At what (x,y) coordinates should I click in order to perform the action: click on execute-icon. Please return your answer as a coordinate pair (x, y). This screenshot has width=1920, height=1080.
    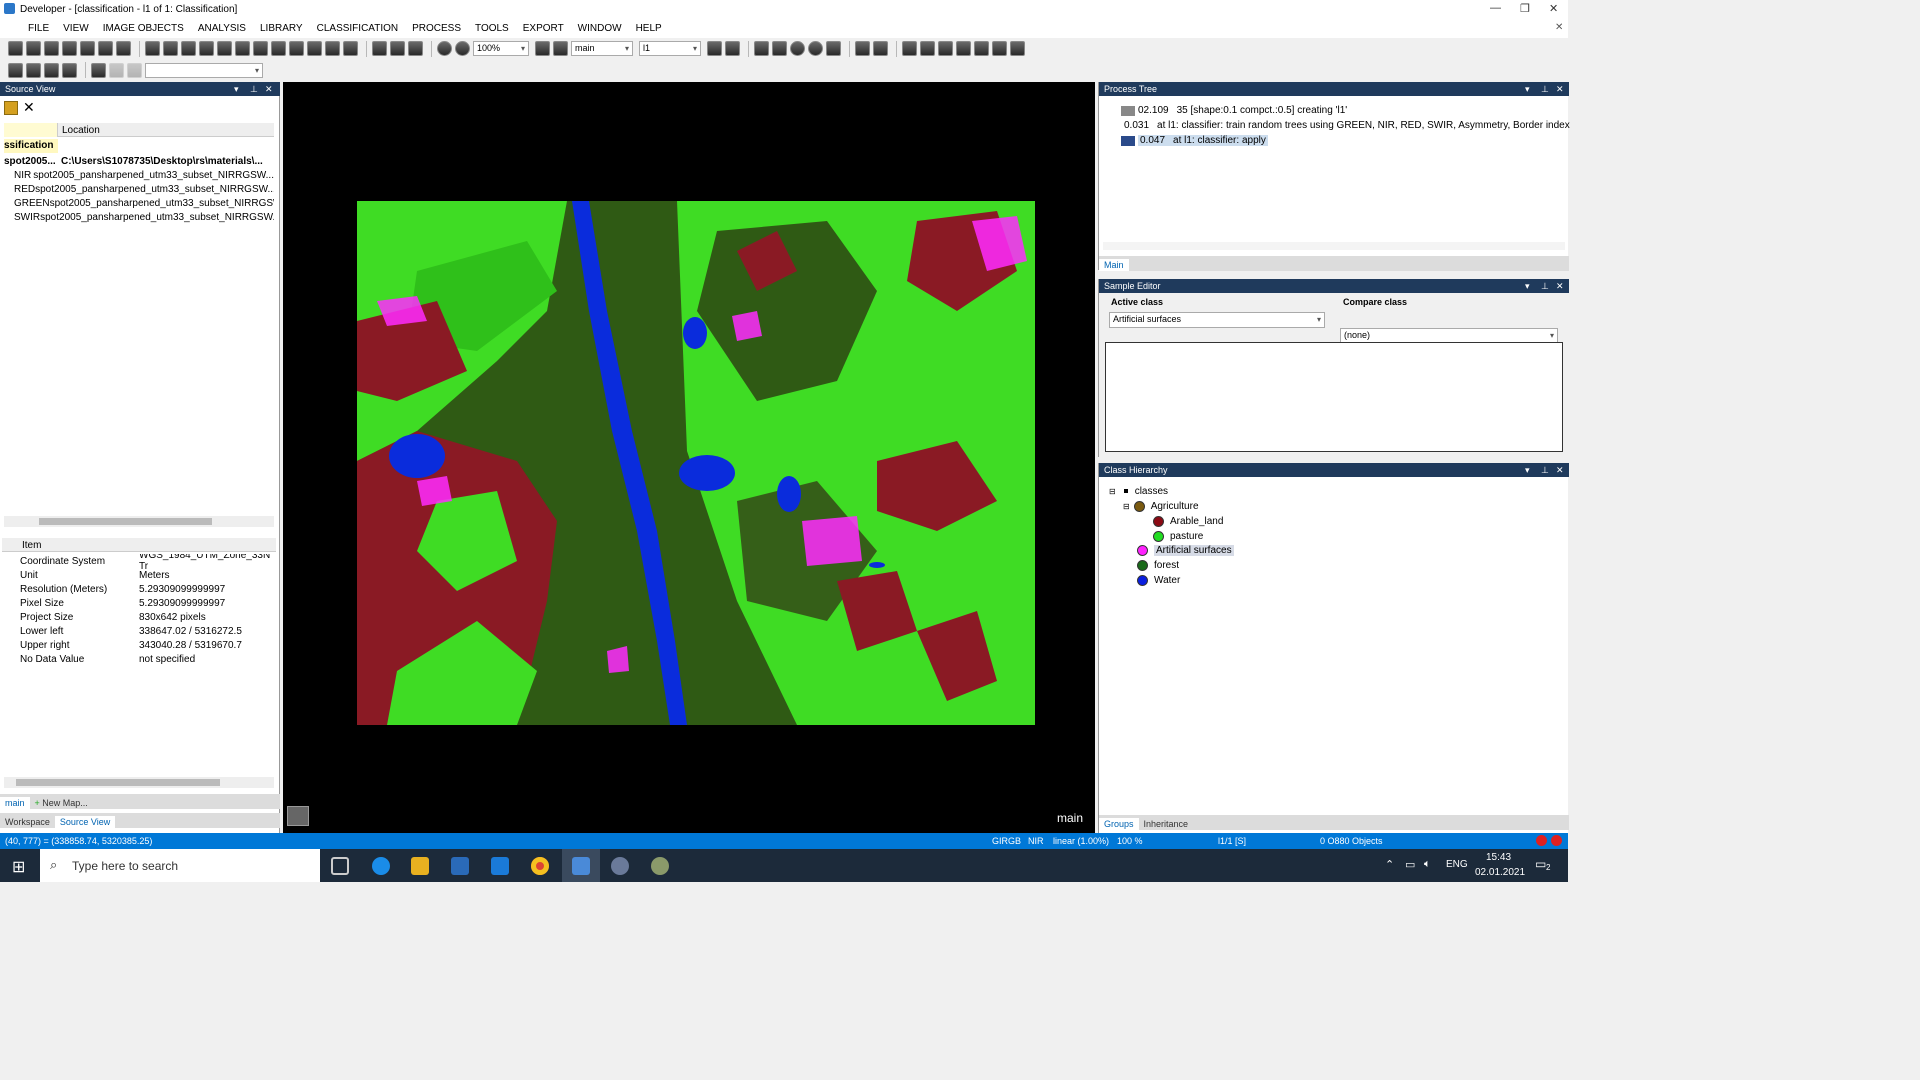
    Looking at the image, I should click on (15, 70).